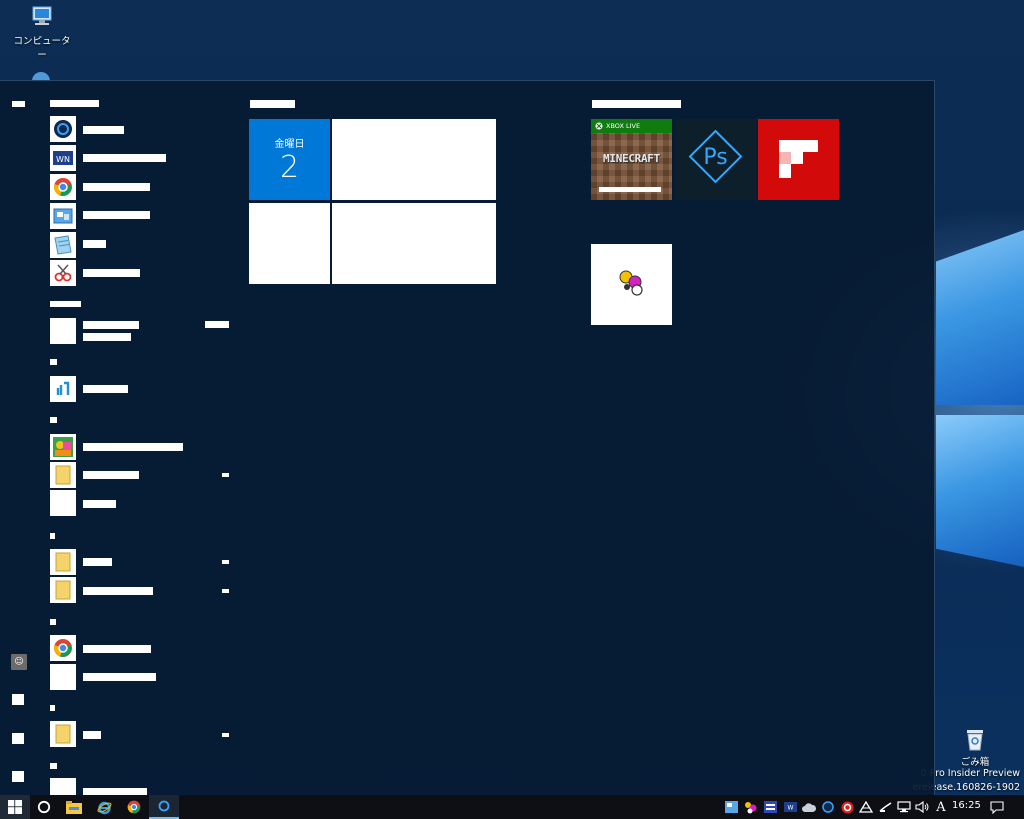 The height and width of the screenshot is (819, 1024). What do you see at coordinates (18, 776) in the screenshot?
I see `power-icon` at bounding box center [18, 776].